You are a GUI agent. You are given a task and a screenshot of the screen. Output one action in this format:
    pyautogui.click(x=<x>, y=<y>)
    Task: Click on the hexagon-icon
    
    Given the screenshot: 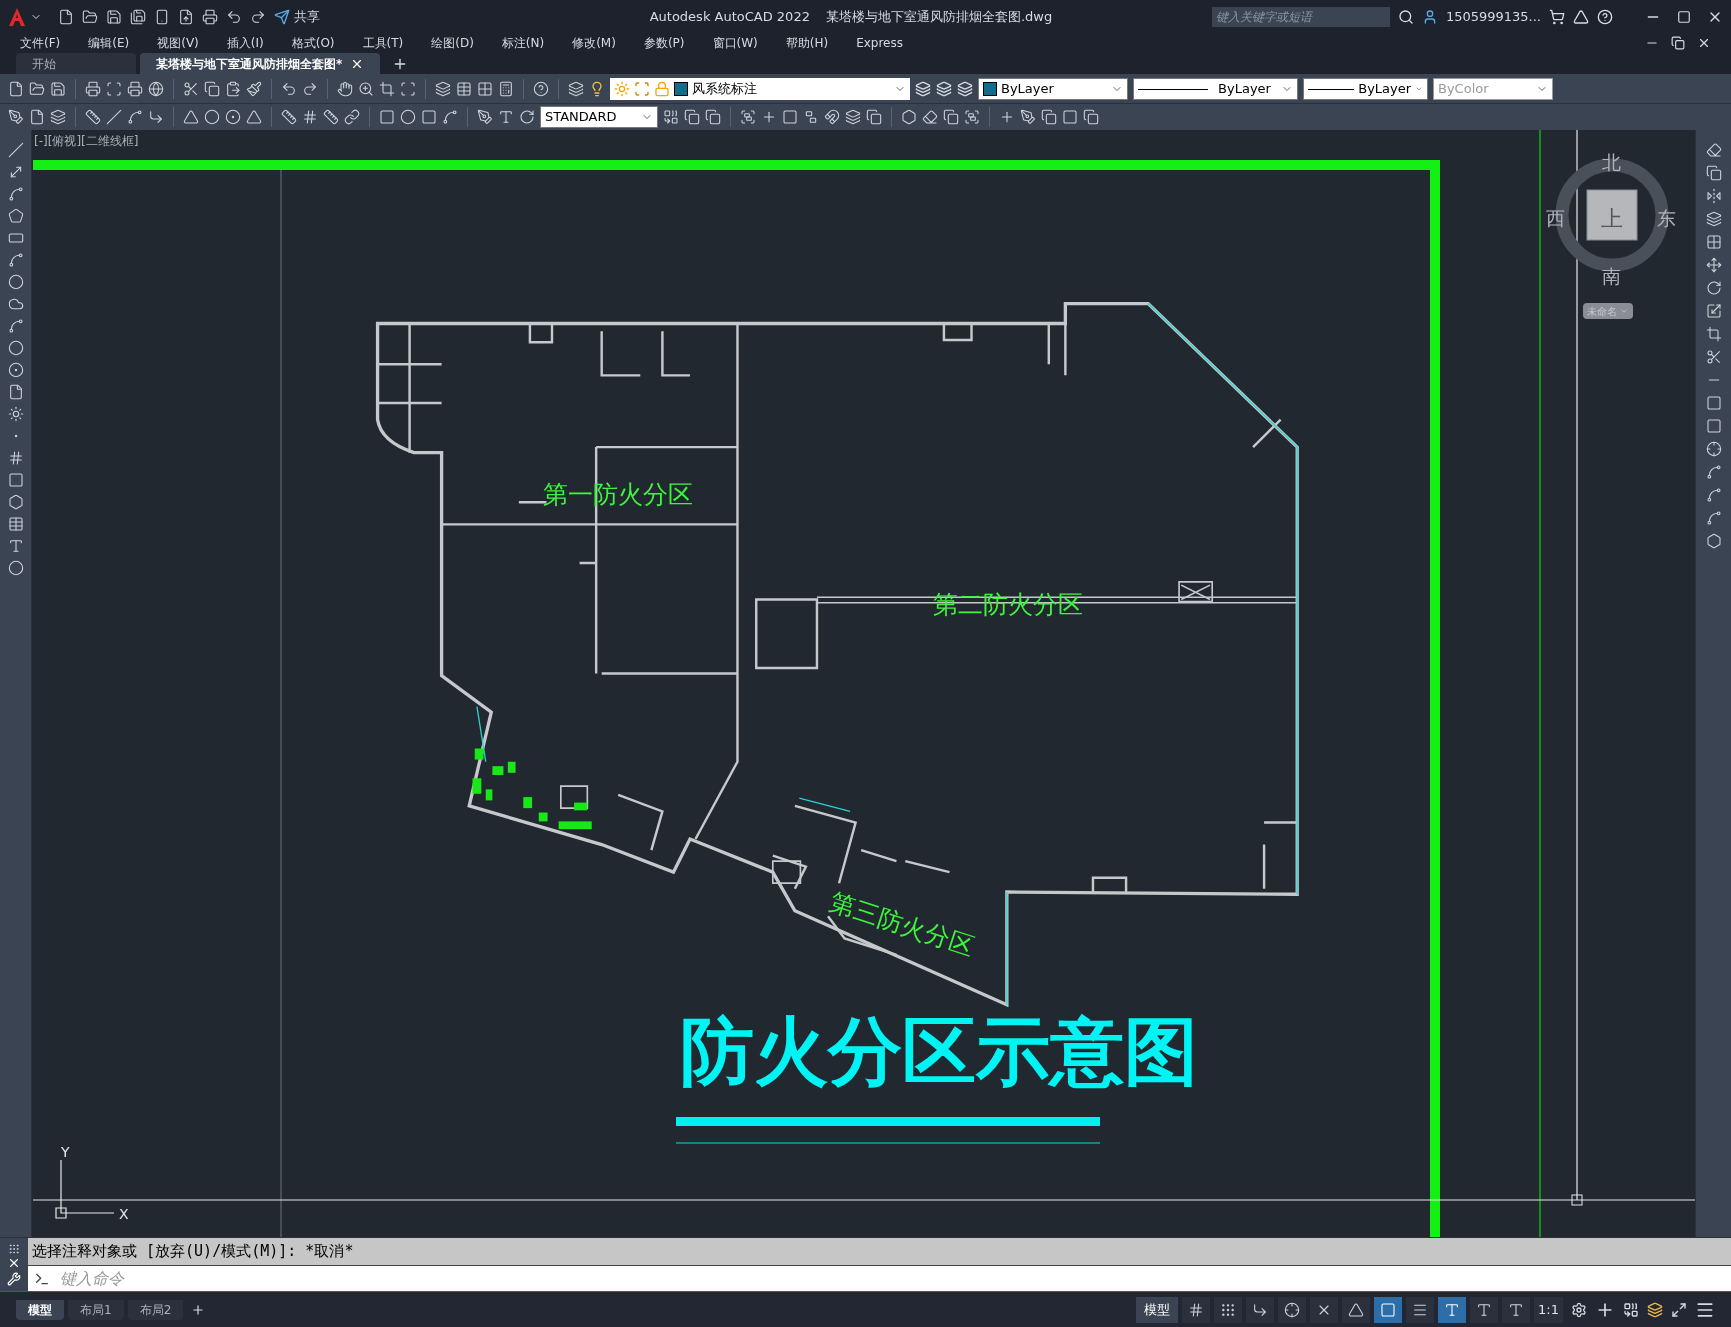 What is the action you would take?
    pyautogui.click(x=909, y=117)
    